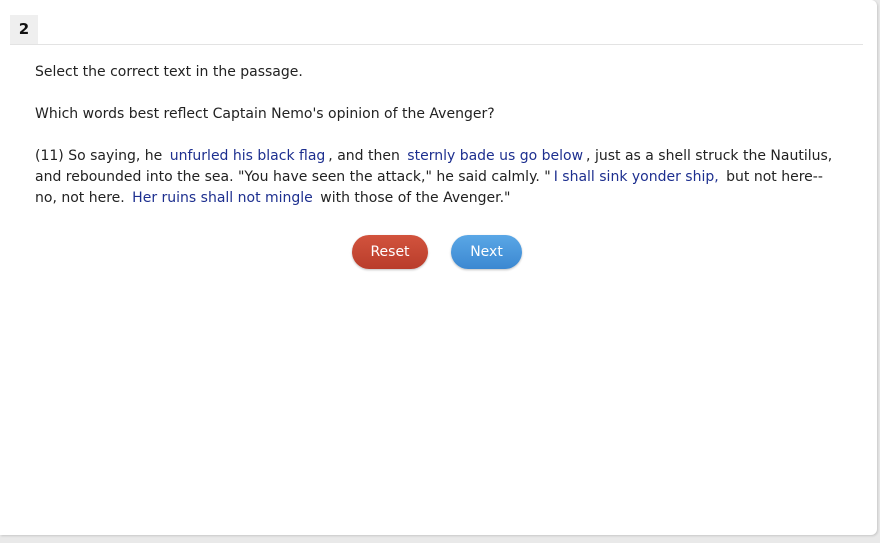  I want to click on header-divider, so click(436, 44).